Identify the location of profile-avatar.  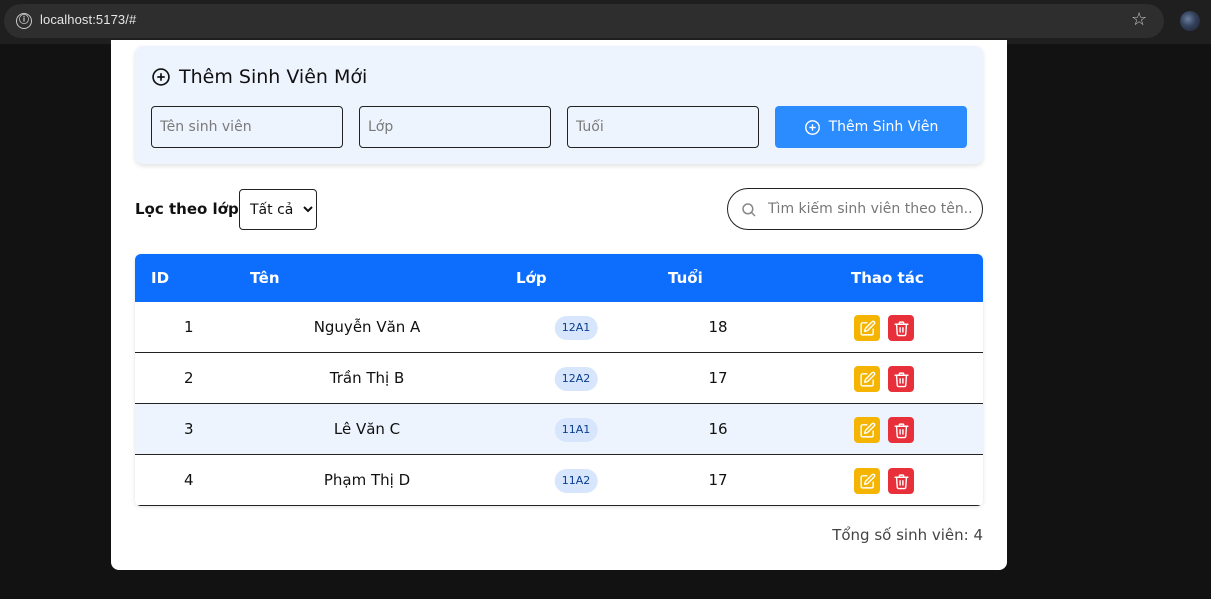
(1190, 21).